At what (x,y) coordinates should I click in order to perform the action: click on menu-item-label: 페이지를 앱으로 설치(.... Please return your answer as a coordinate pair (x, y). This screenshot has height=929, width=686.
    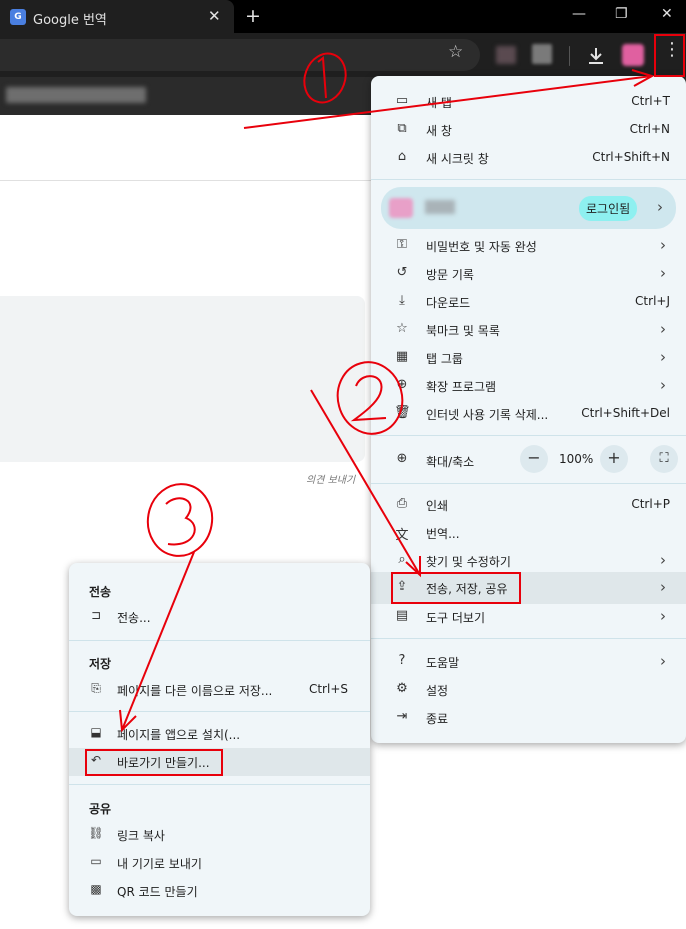
    Looking at the image, I should click on (179, 735).